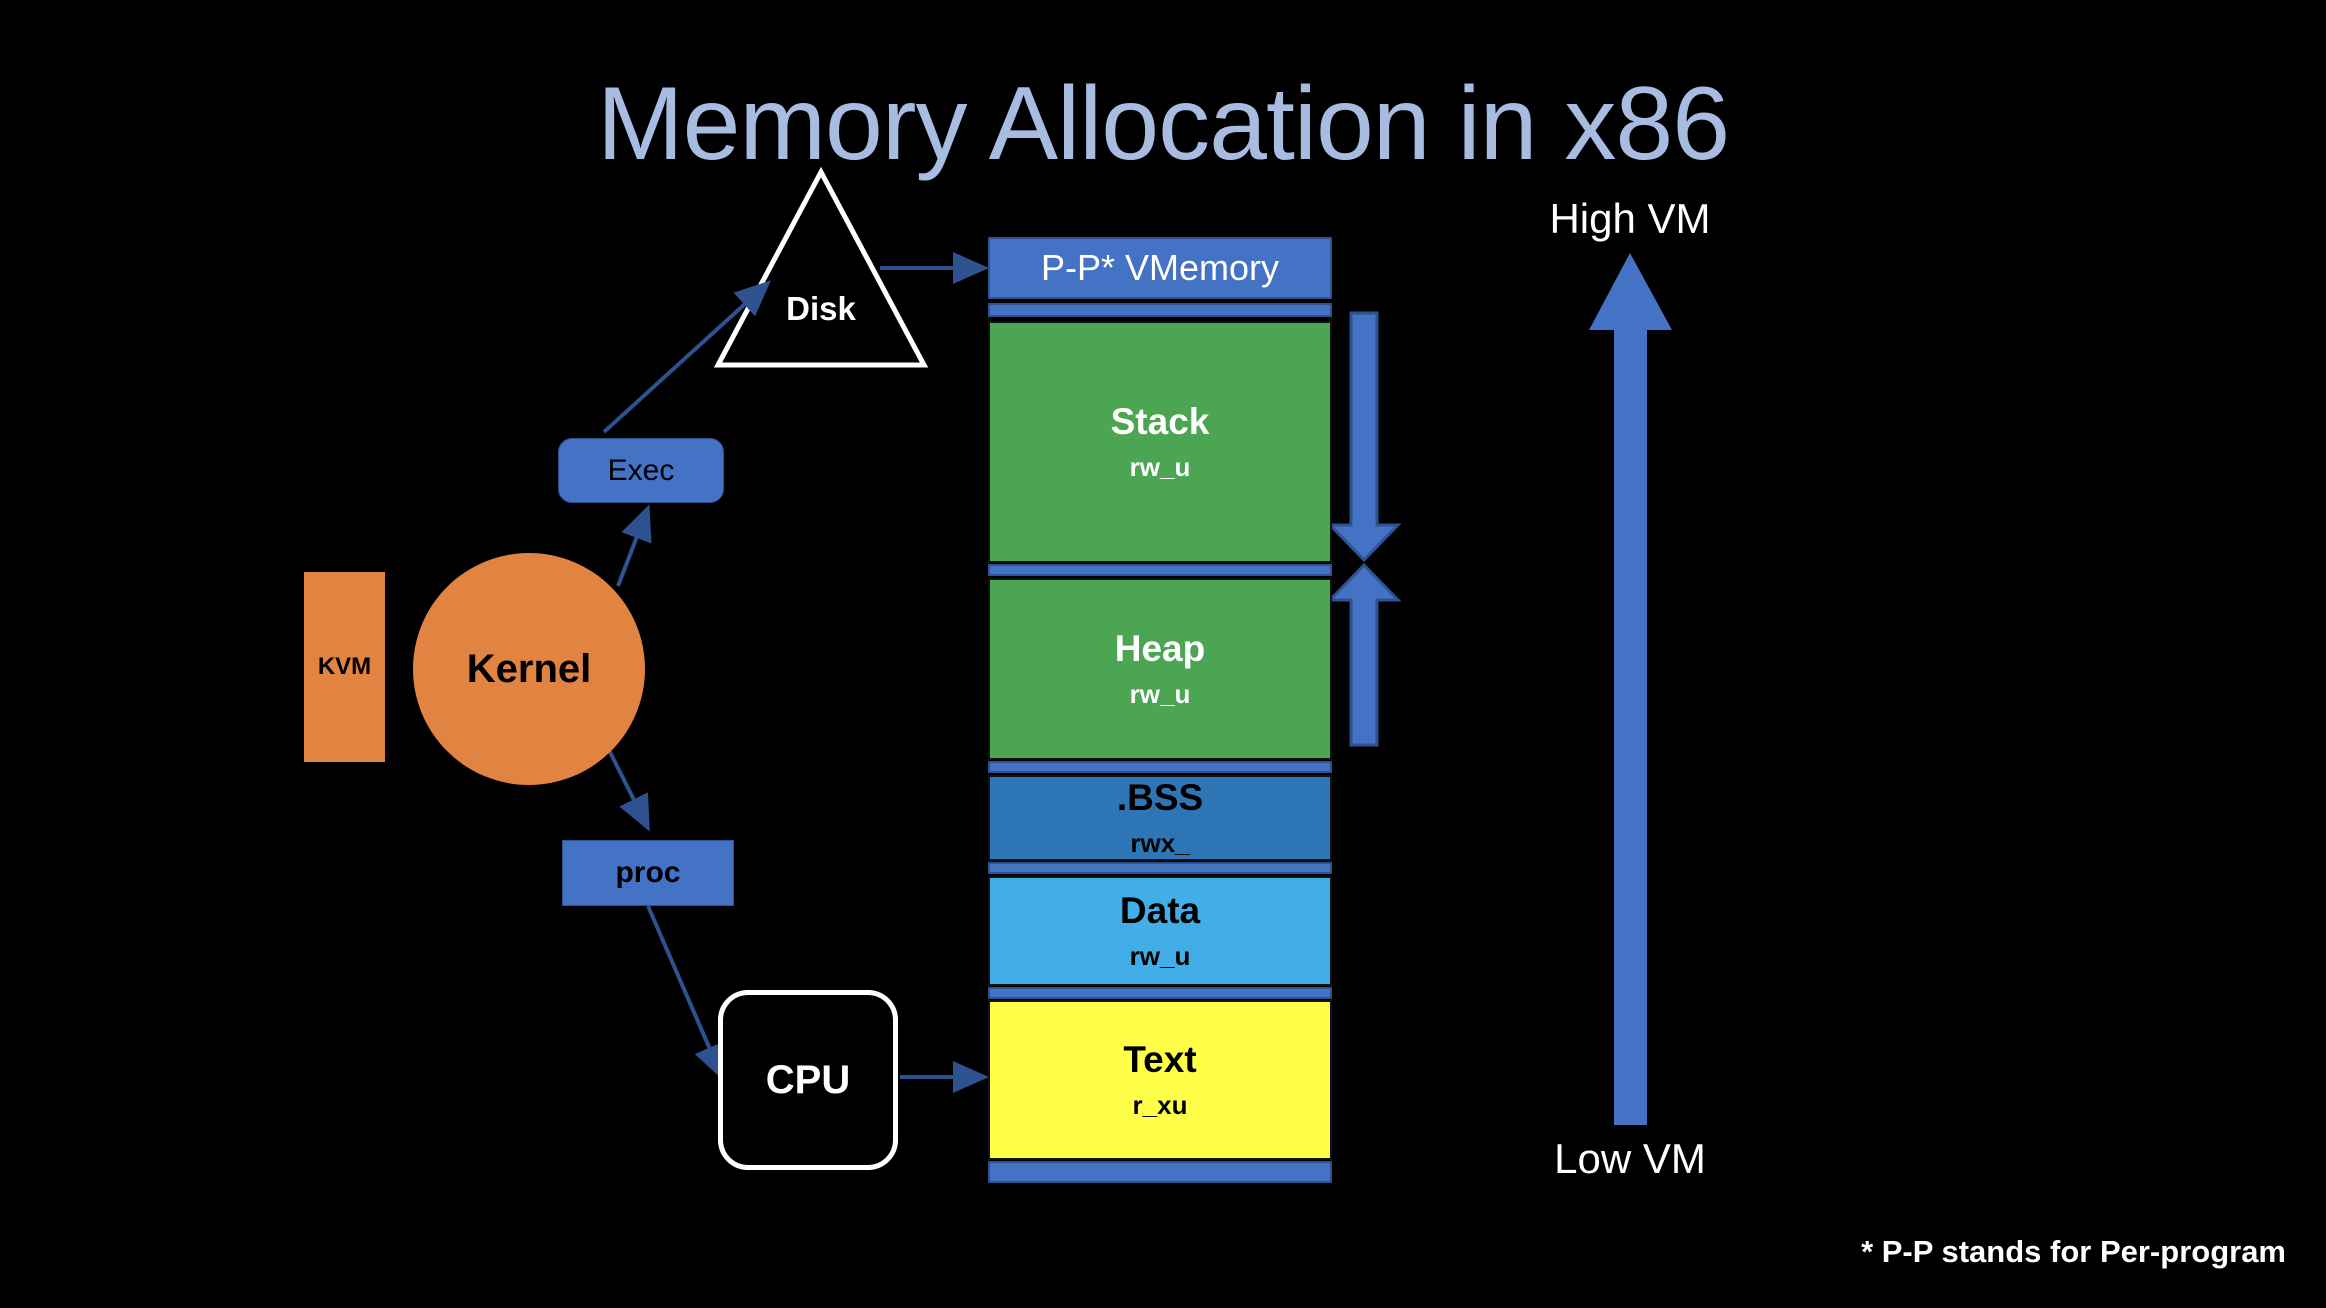 The width and height of the screenshot is (2326, 1308). Describe the element at coordinates (1630, 218) in the screenshot. I see `high-vm-label: High VM` at that location.